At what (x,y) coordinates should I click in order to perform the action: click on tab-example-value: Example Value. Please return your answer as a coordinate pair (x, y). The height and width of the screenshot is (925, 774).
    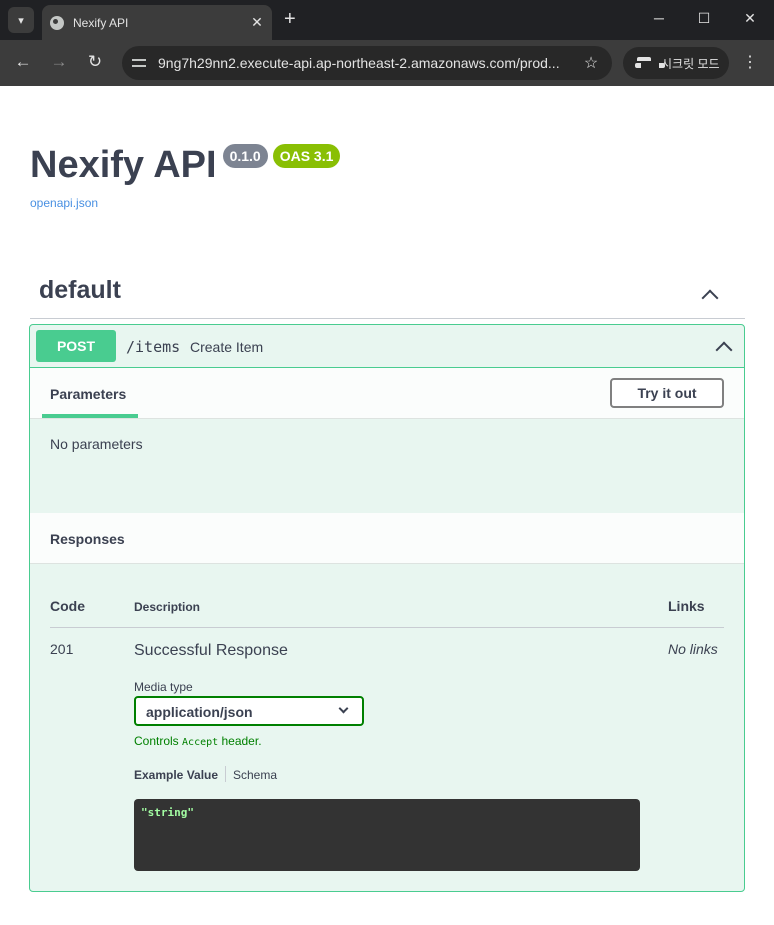
    Looking at the image, I should click on (176, 775).